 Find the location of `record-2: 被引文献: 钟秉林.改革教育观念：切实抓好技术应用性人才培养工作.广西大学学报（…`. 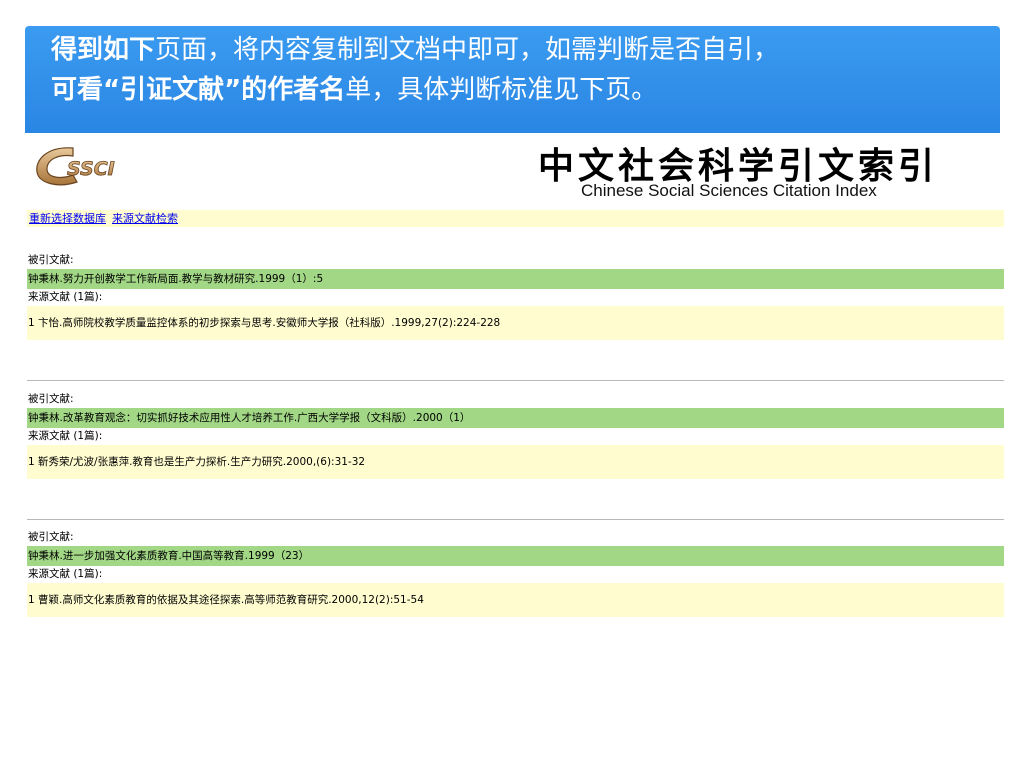

record-2: 被引文献: 钟秉林.改革教育观念：切实抓好技术应用性人才培养工作.广西大学学报（… is located at coordinates (515, 435).